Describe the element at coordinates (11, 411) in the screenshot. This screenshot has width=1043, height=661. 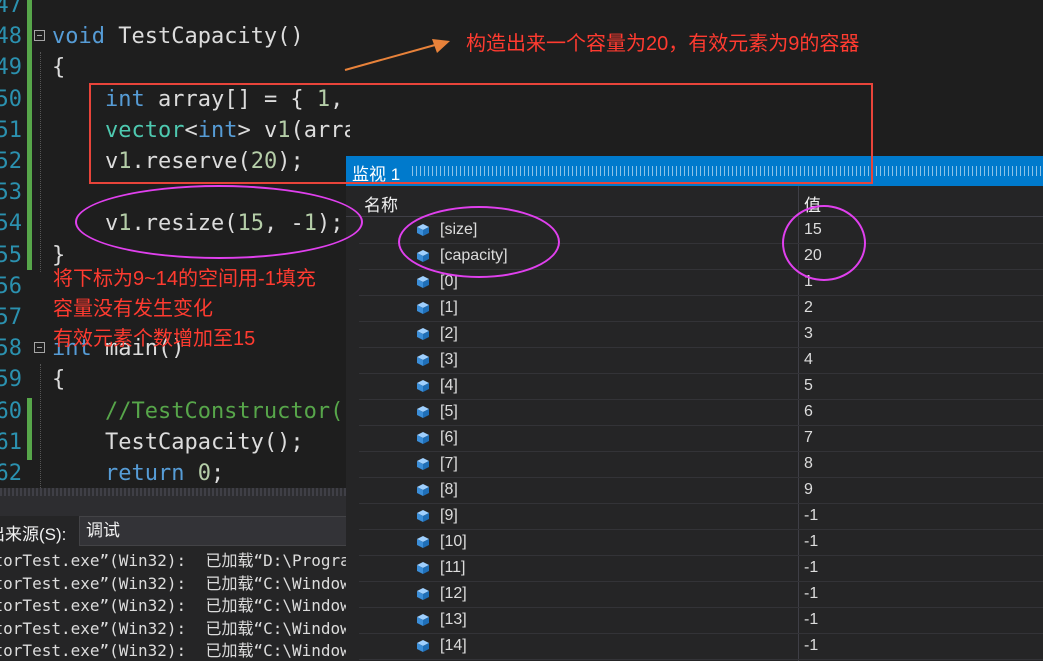
I see `line-number: 60` at that location.